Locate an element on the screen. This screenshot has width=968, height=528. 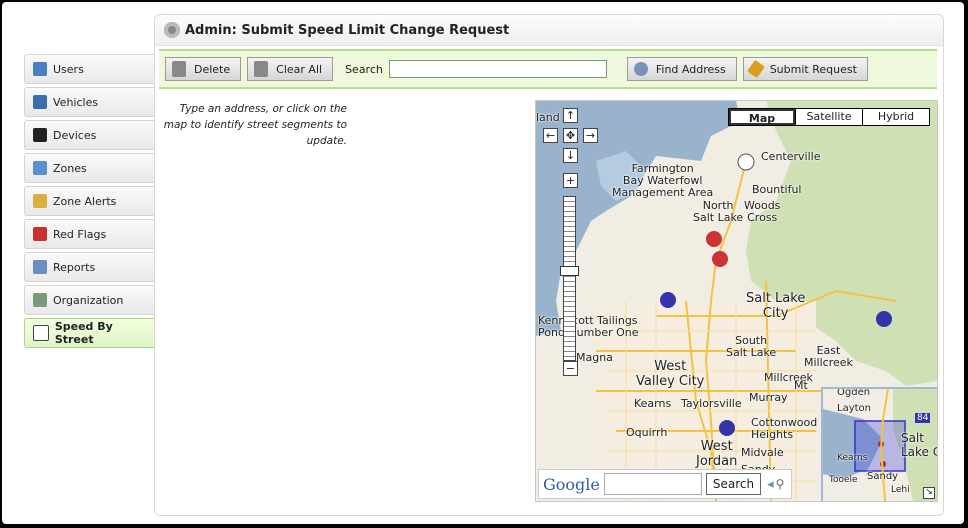
map-label-salt-lake-city: Salt Lake City is located at coordinates (776, 306).